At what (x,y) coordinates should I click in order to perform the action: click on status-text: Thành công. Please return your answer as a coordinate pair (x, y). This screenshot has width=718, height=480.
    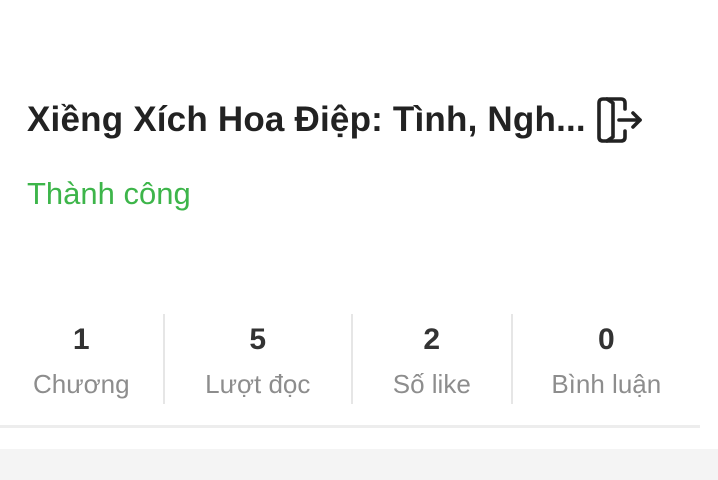
    Looking at the image, I should click on (109, 193).